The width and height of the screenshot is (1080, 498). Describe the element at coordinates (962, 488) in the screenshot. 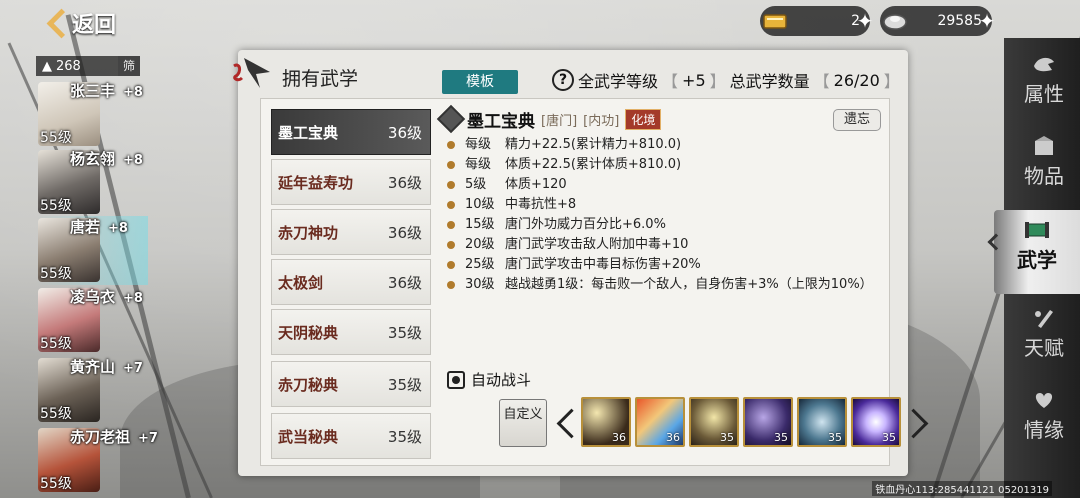

I see `player-id-text: 铁血丹心113:285441121 05201319` at that location.